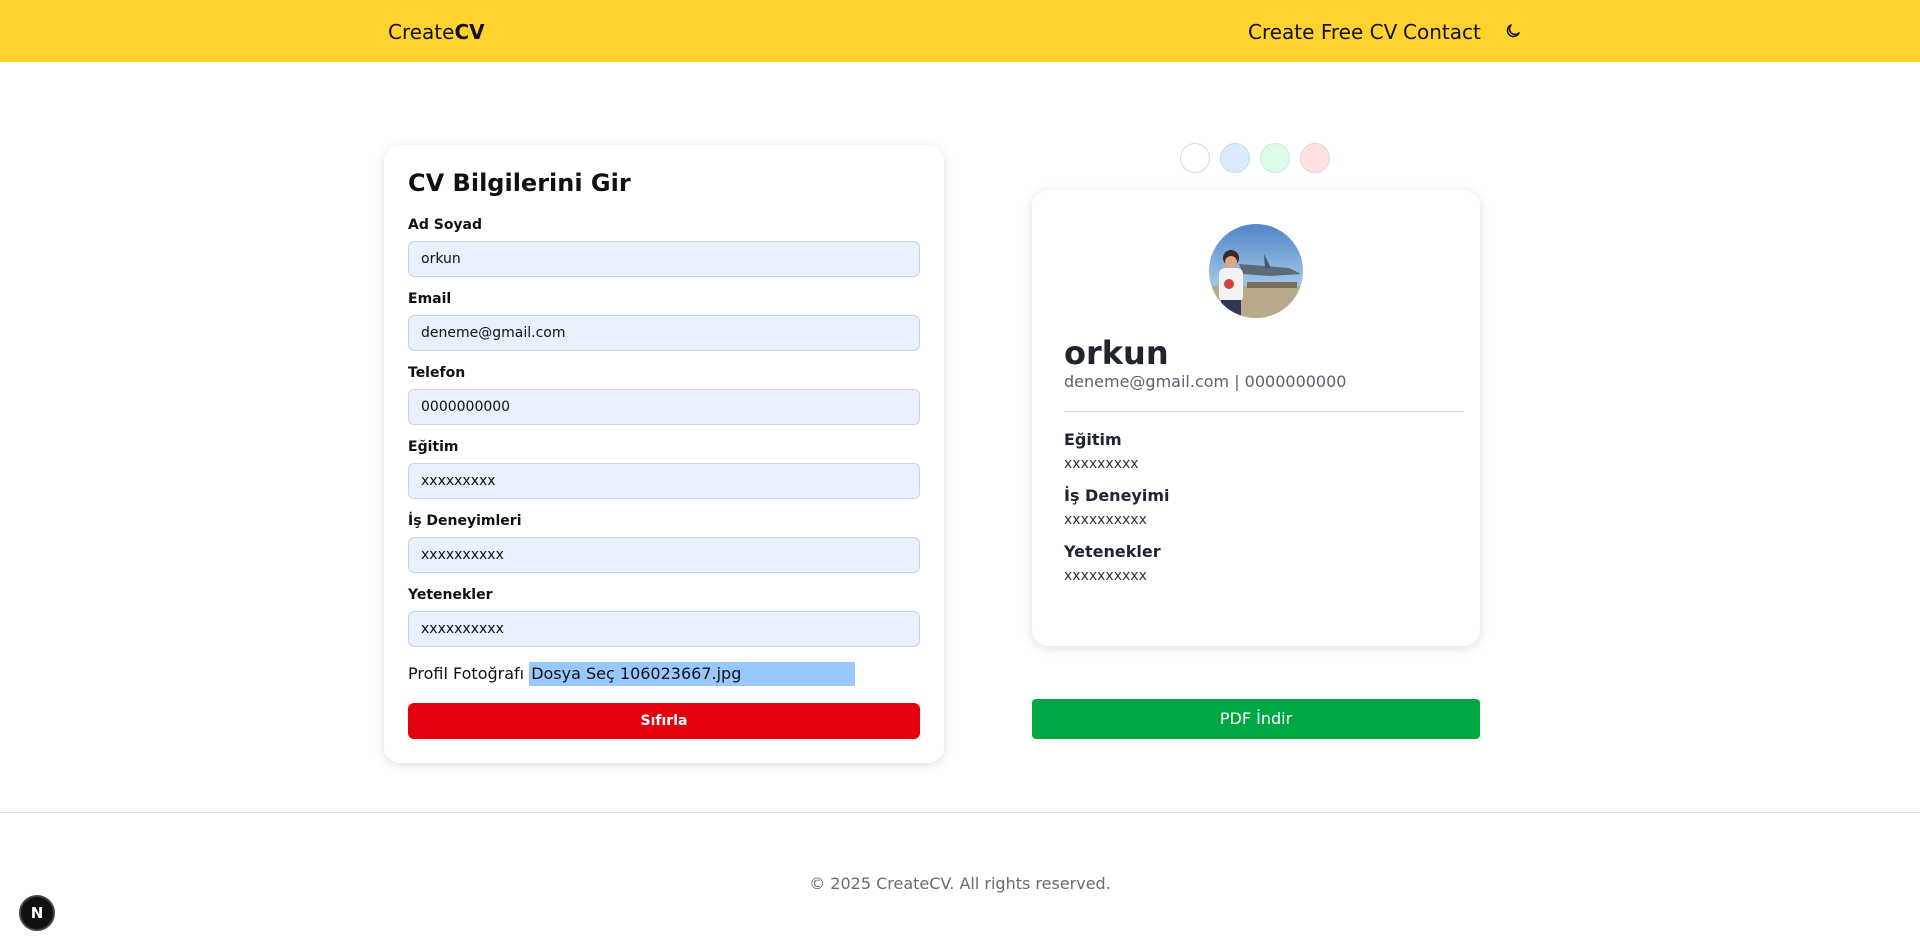  Describe the element at coordinates (1195, 158) in the screenshot. I see `swatch-white` at that location.